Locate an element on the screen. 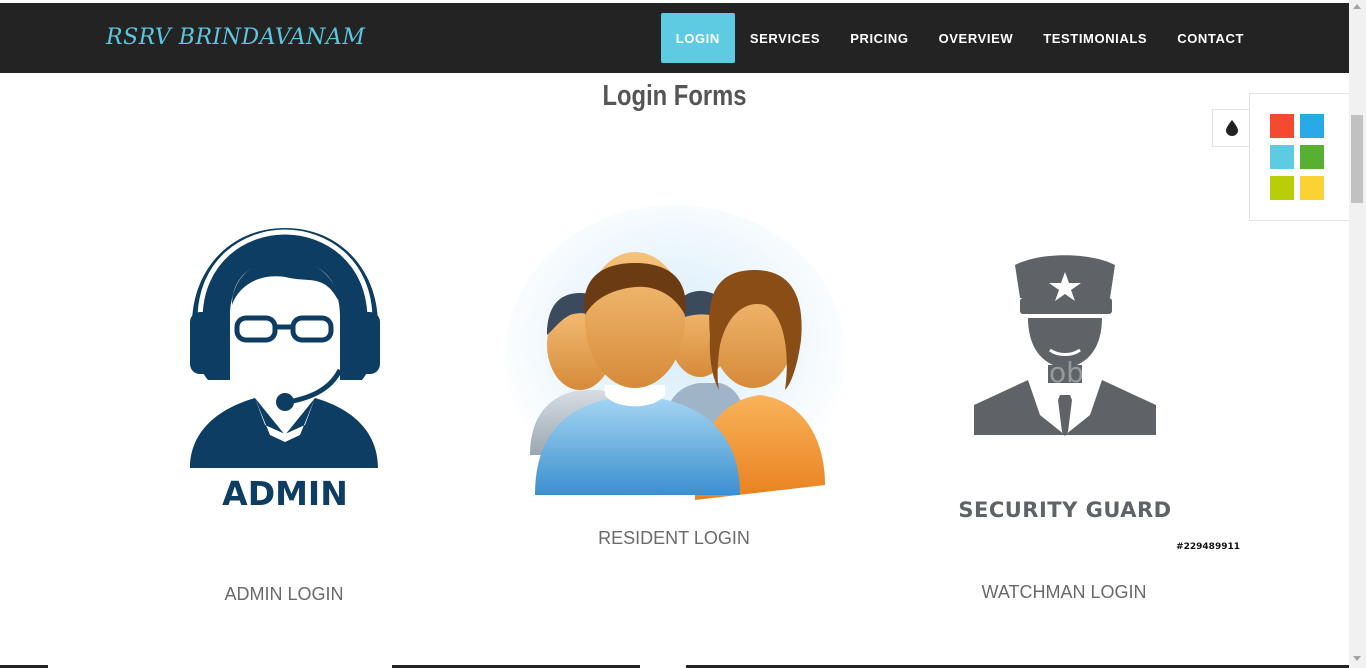 This screenshot has height=668, width=1366. color-swatch-light-blue is located at coordinates (1282, 157).